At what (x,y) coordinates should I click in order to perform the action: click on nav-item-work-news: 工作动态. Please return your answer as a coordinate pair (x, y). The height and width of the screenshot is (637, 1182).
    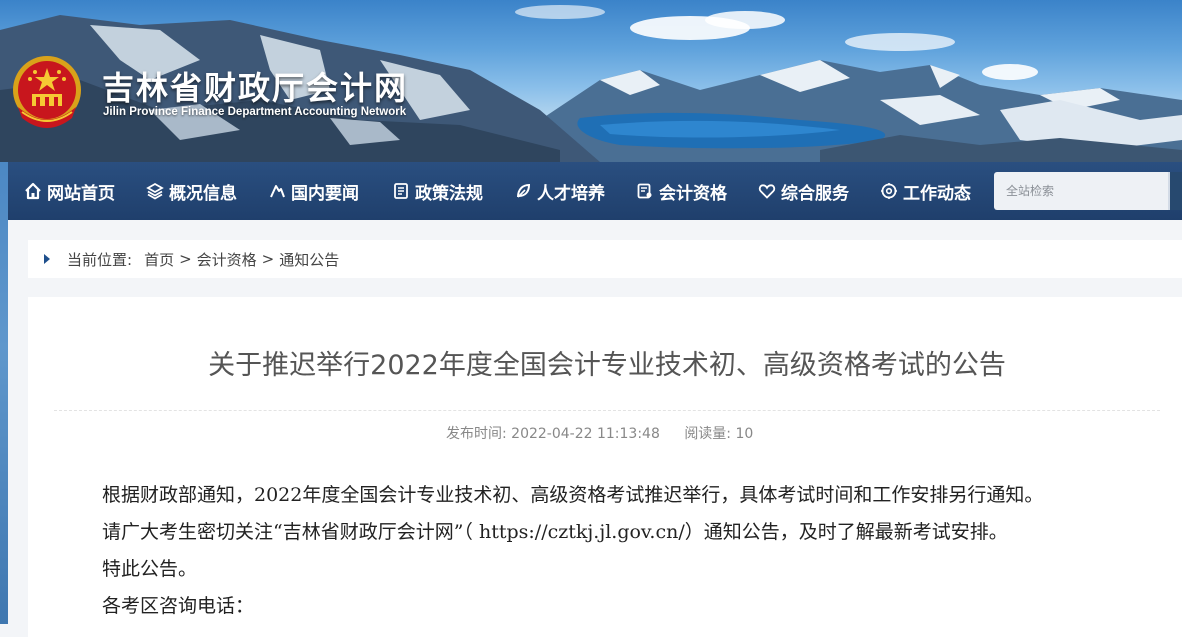
    Looking at the image, I should click on (925, 191).